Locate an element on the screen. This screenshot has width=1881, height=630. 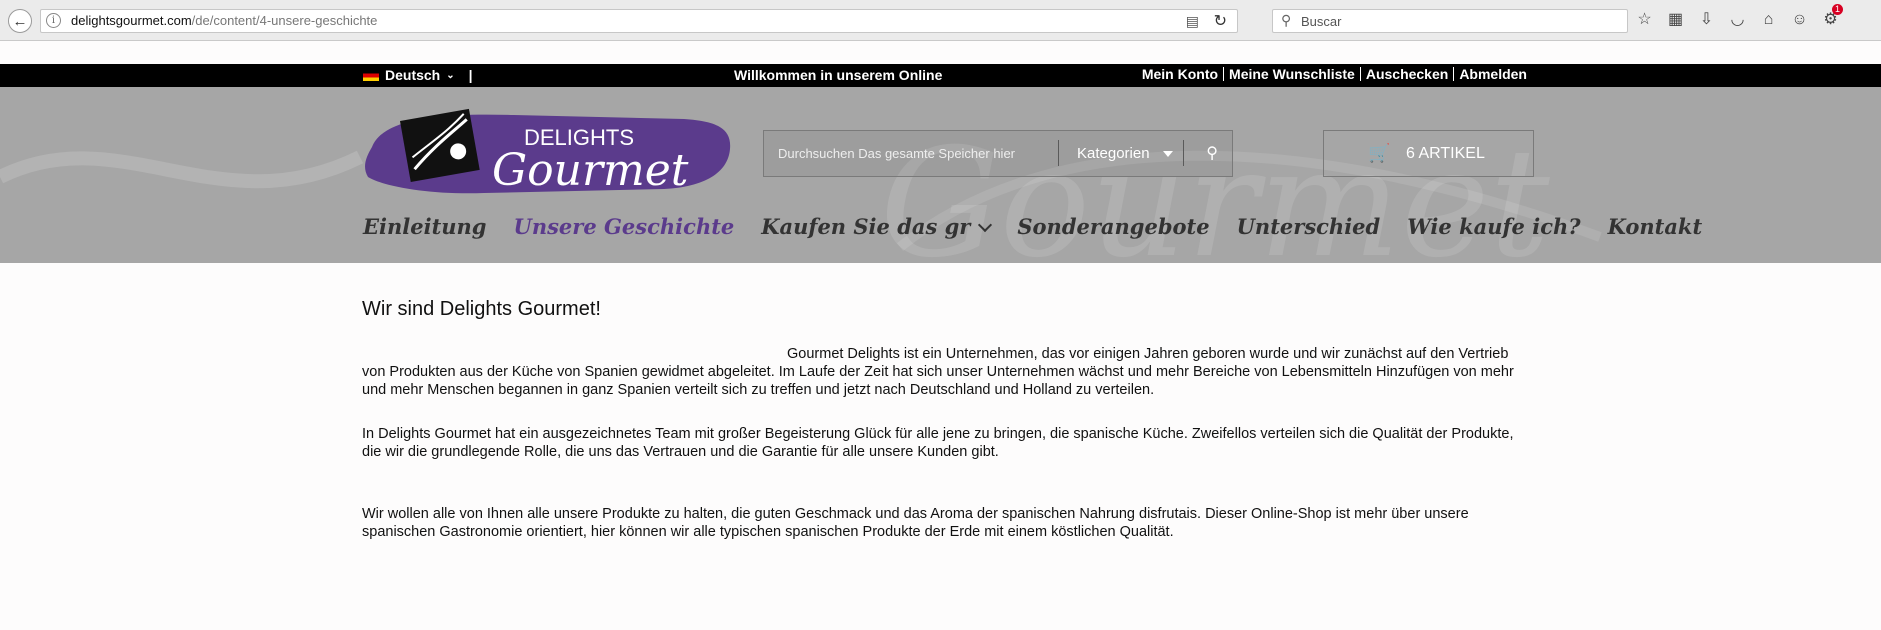
language-label: Deutsch is located at coordinates (413, 75).